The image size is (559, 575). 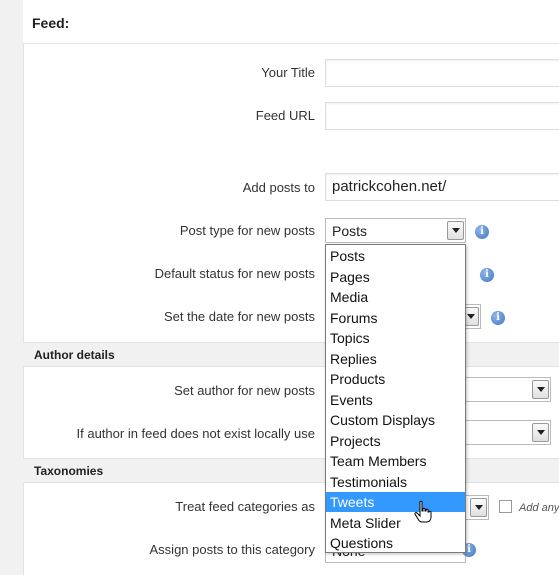 I want to click on add-any-checkbox, so click(x=505, y=506).